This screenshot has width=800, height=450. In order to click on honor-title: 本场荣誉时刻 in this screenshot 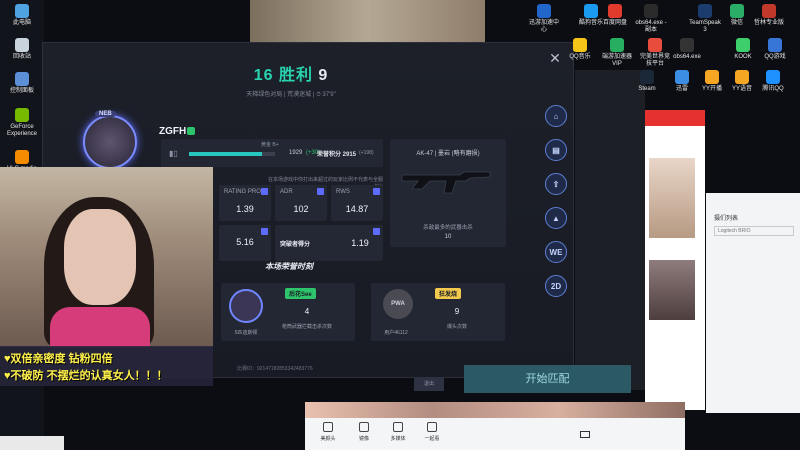, I will do `click(289, 266)`.